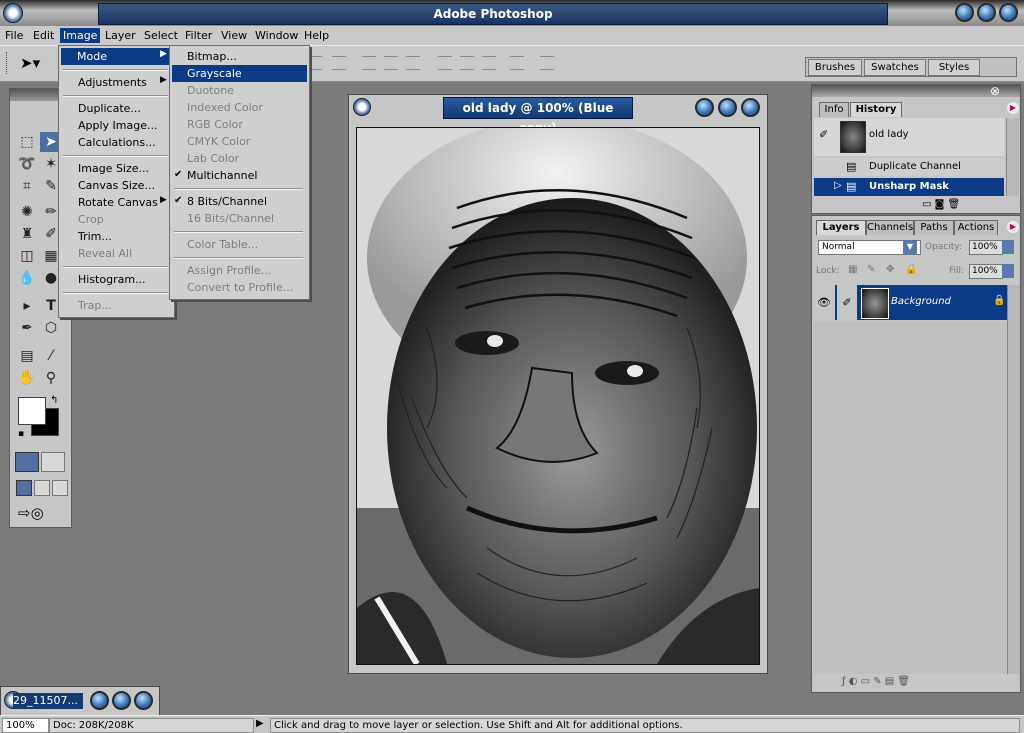  I want to click on distribute-top-icon, so click(445, 63).